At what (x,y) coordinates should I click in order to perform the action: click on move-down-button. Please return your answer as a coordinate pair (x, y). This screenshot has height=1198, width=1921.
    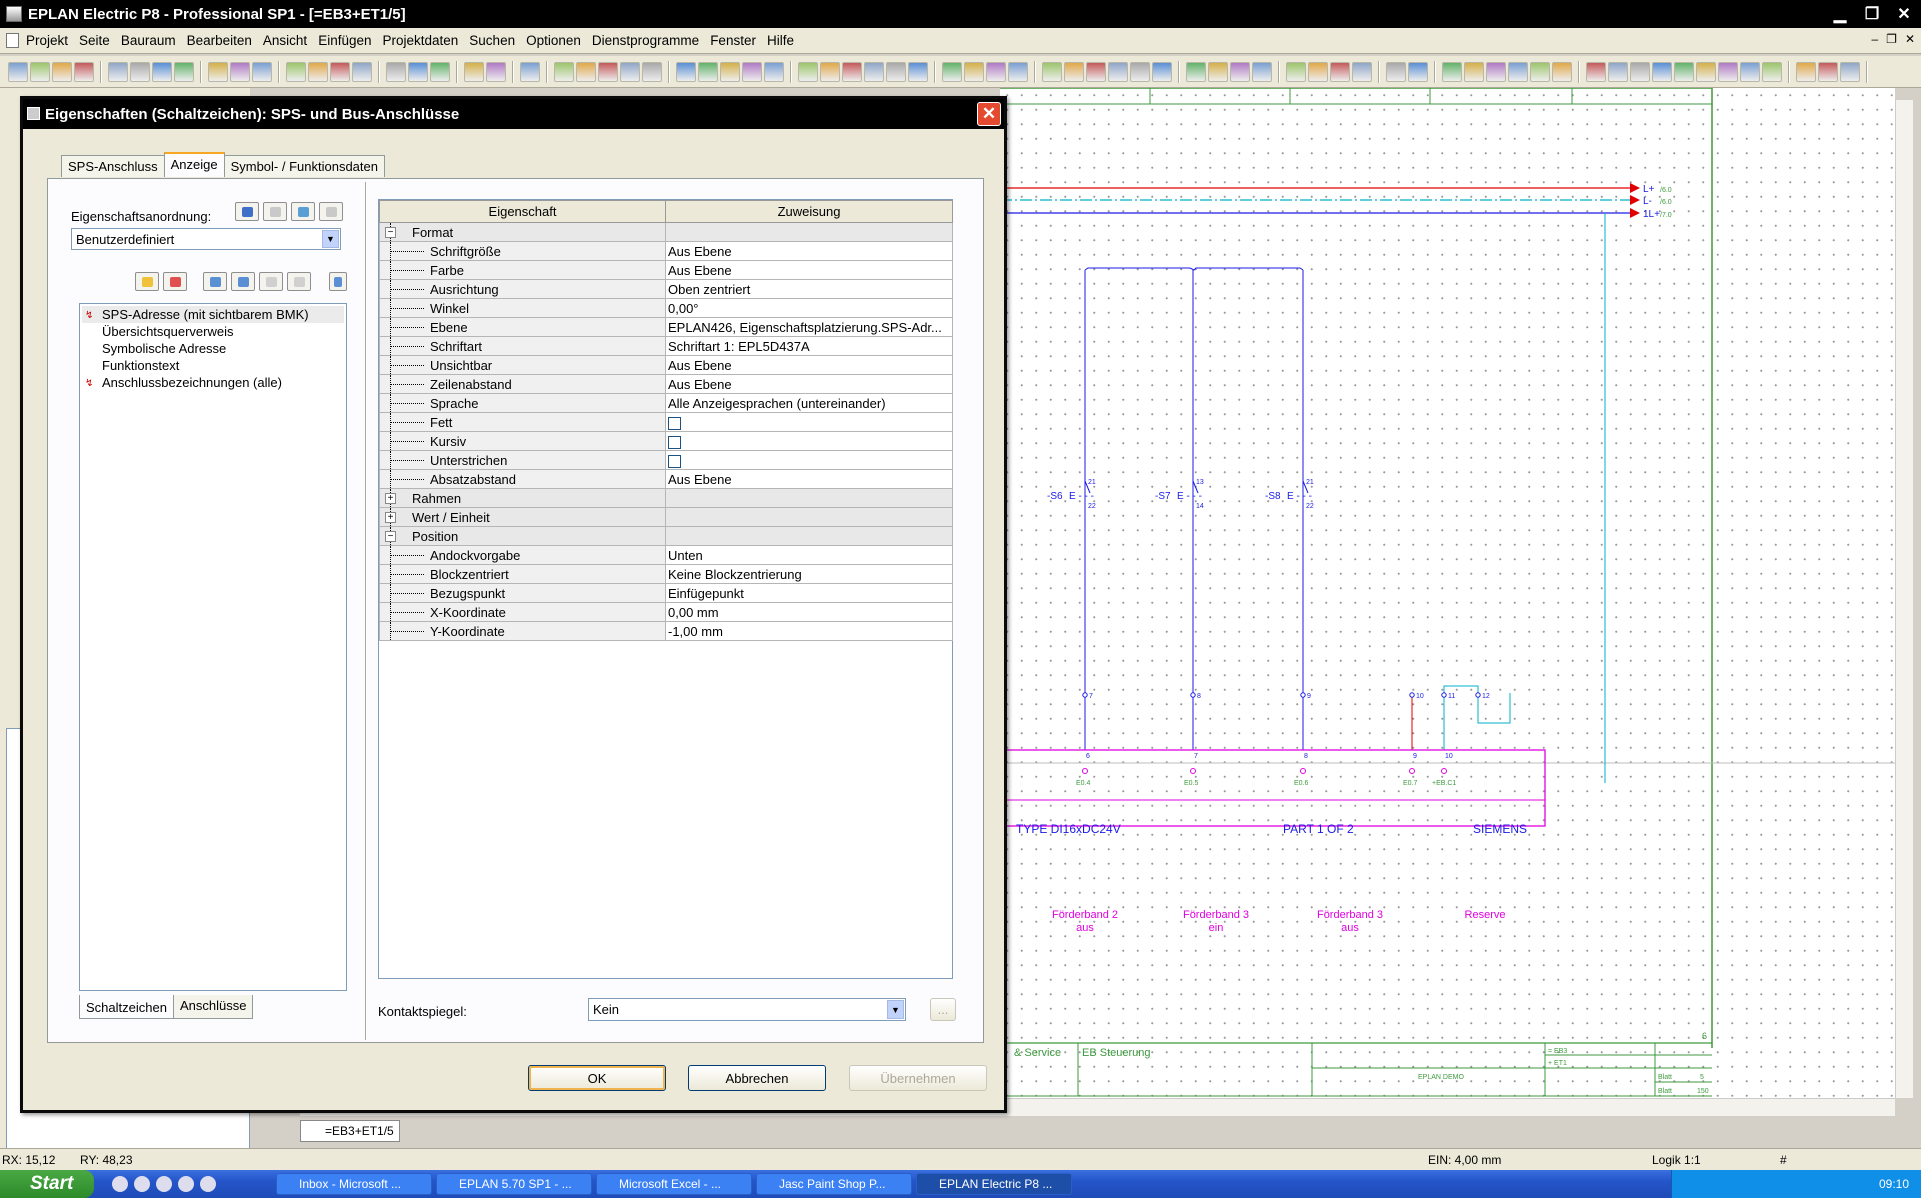
    Looking at the image, I should click on (243, 281).